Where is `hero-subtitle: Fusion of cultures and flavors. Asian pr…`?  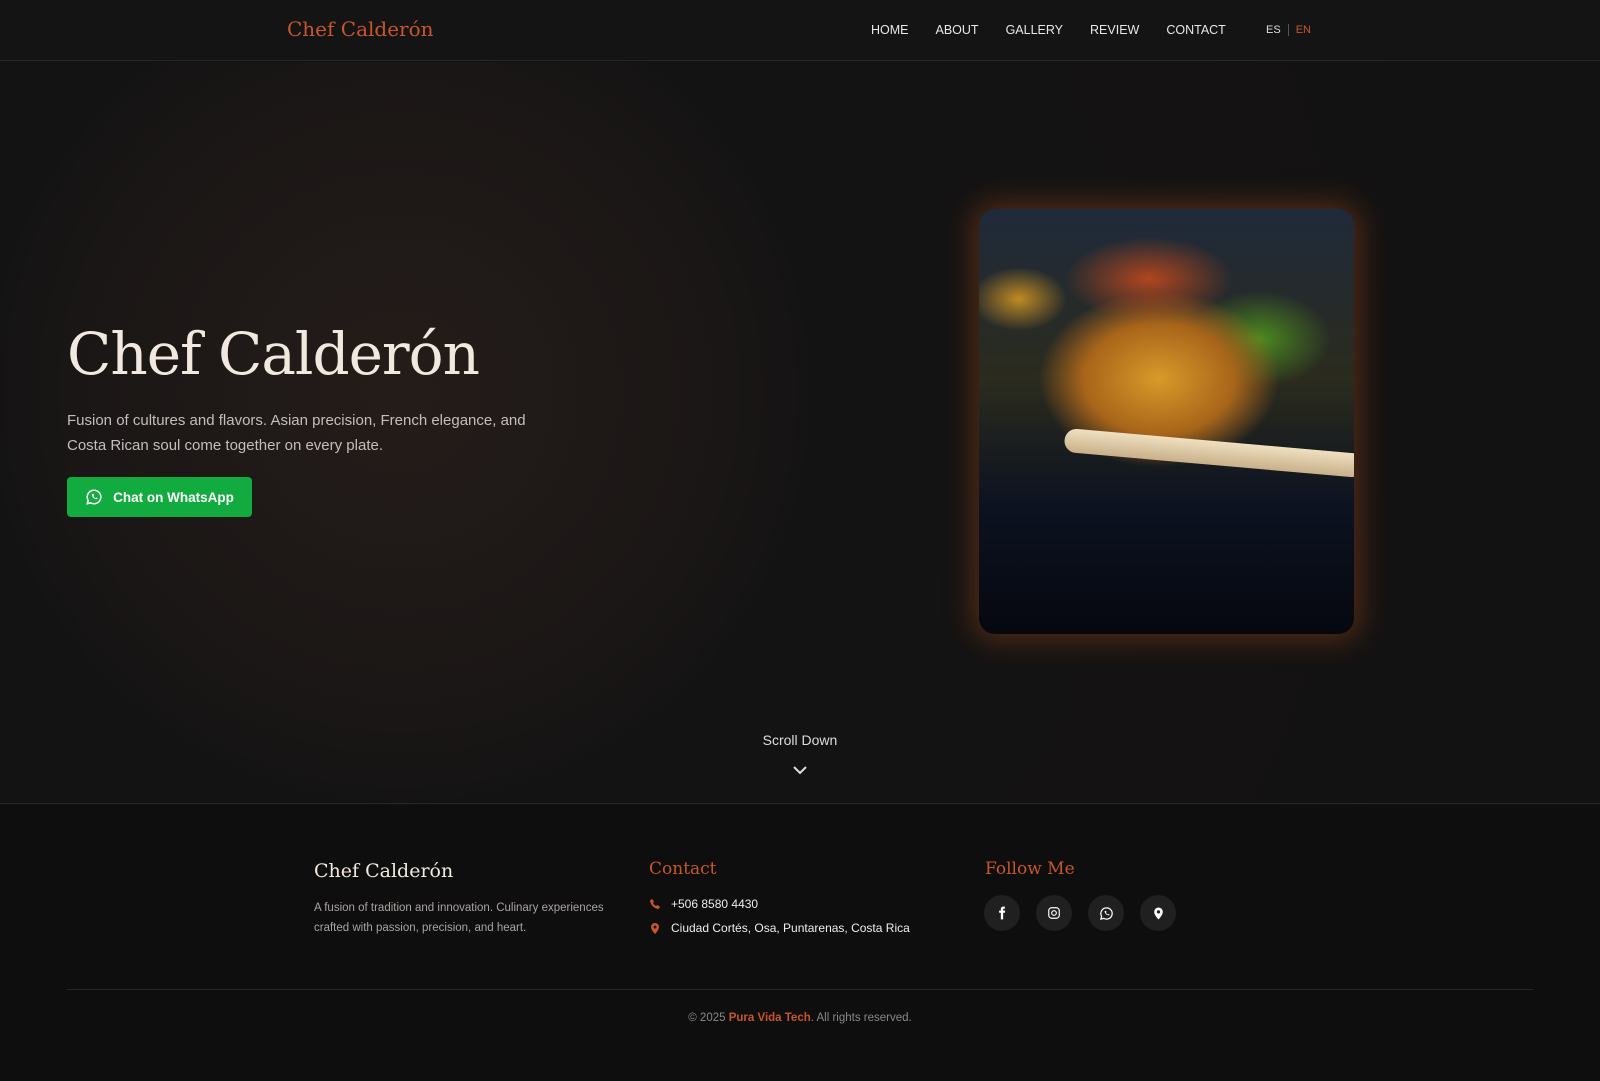
hero-subtitle: Fusion of cultures and flavors. Asian pr… is located at coordinates (296, 433).